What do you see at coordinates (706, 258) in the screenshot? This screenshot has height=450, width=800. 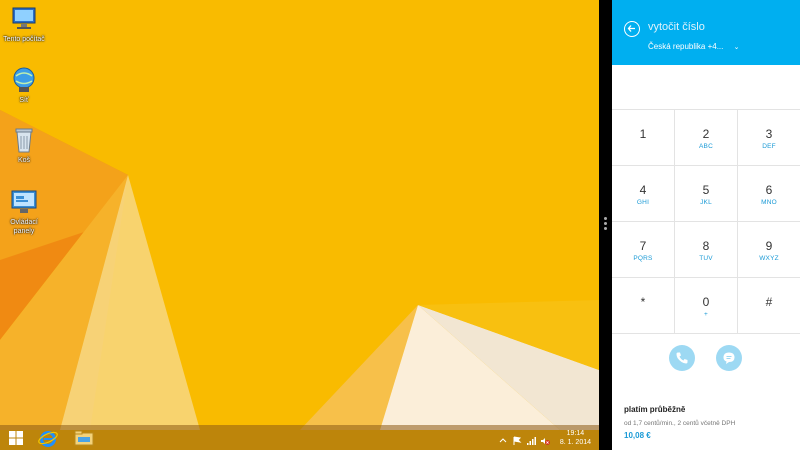 I see `key-letters: TUV` at bounding box center [706, 258].